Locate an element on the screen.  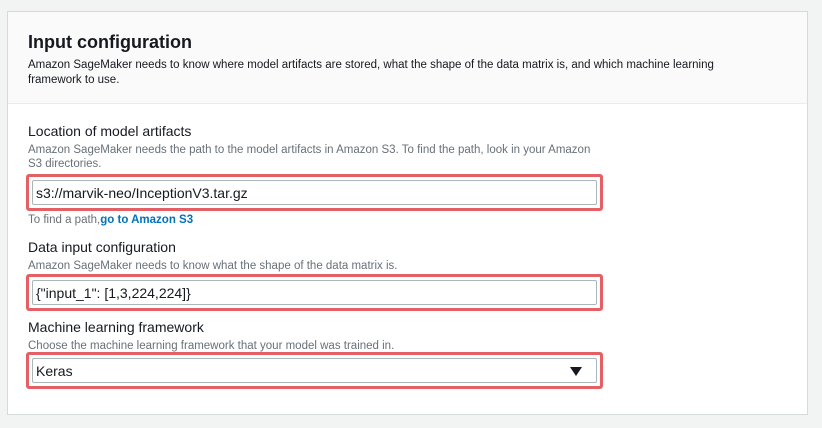
helper-text: To find a path, is located at coordinates (64, 220).